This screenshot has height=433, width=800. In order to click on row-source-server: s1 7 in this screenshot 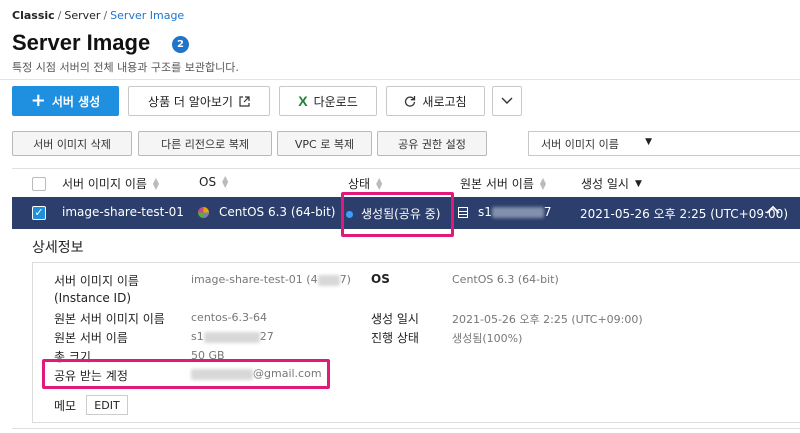, I will do `click(505, 212)`.